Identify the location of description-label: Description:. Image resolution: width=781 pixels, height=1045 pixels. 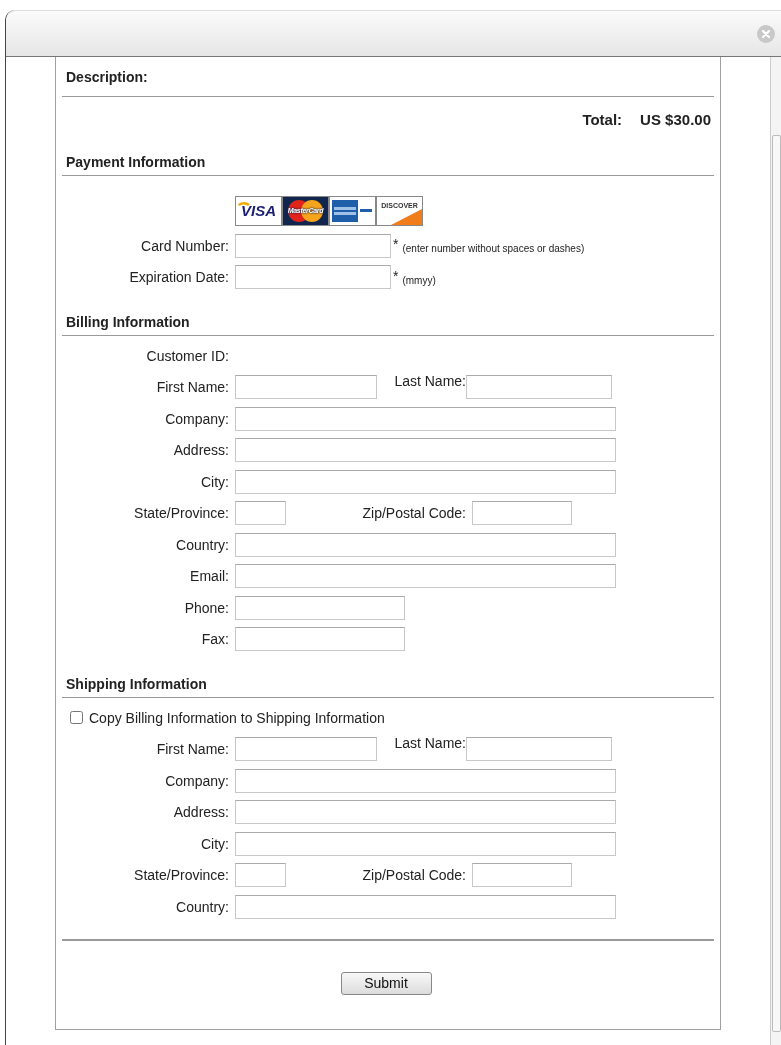
(107, 76).